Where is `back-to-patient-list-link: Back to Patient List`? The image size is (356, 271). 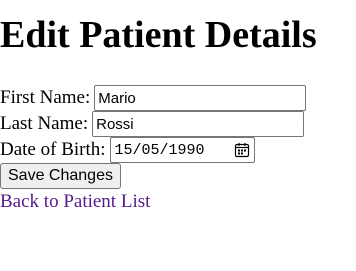 back-to-patient-list-link: Back to Patient List is located at coordinates (75, 202).